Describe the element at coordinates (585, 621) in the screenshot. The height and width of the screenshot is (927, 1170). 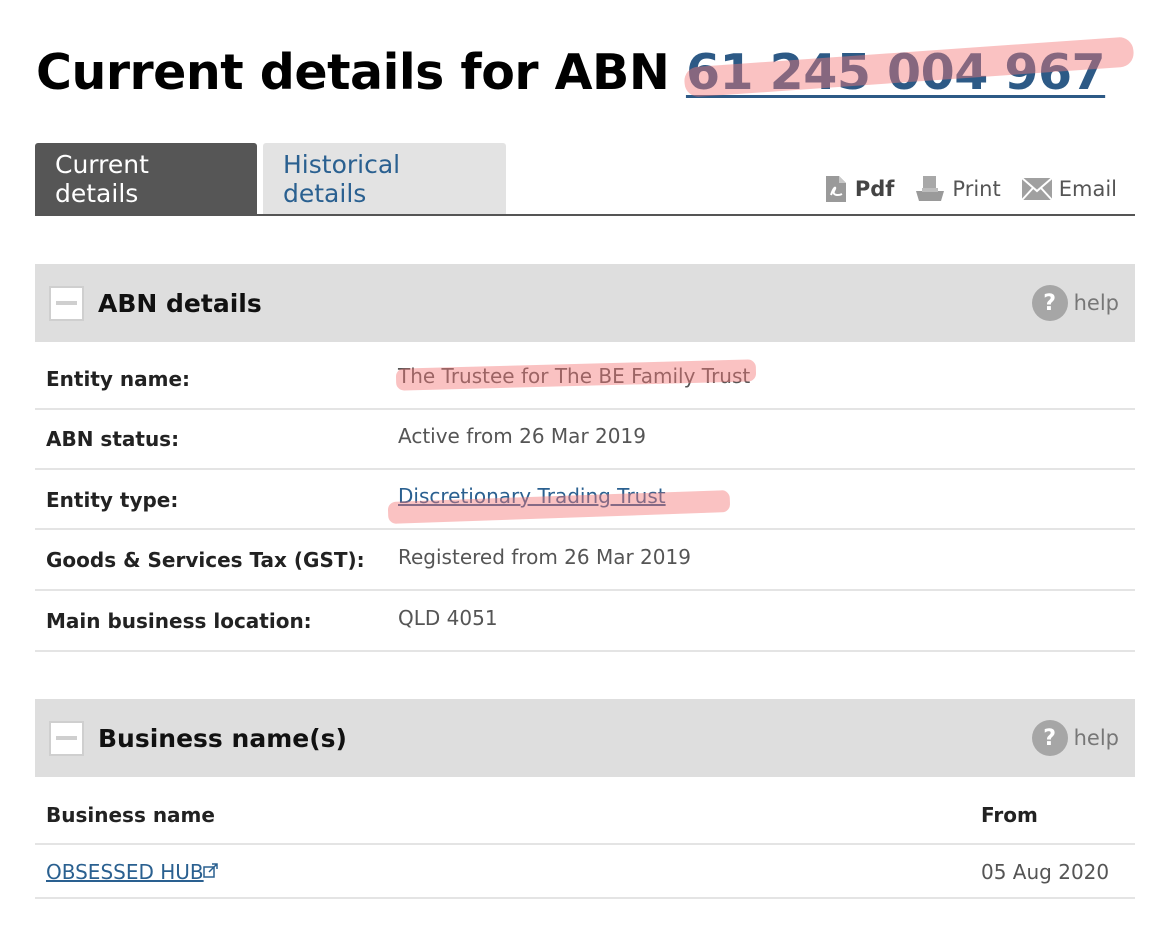
I see `detail-row-location: Main business location: QLD 4051` at that location.